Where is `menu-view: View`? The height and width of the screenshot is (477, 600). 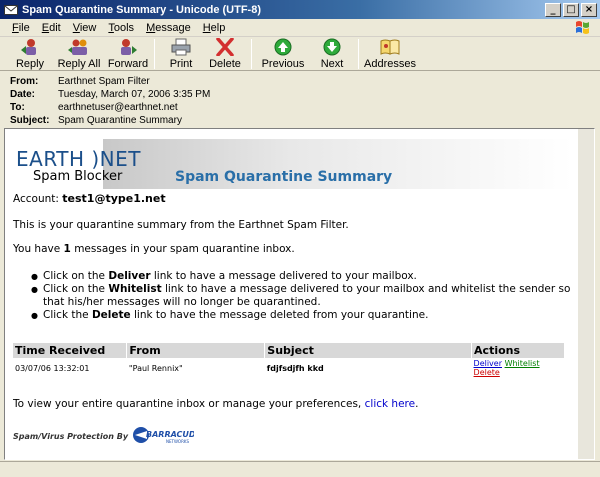
menu-view: View is located at coordinates (85, 28).